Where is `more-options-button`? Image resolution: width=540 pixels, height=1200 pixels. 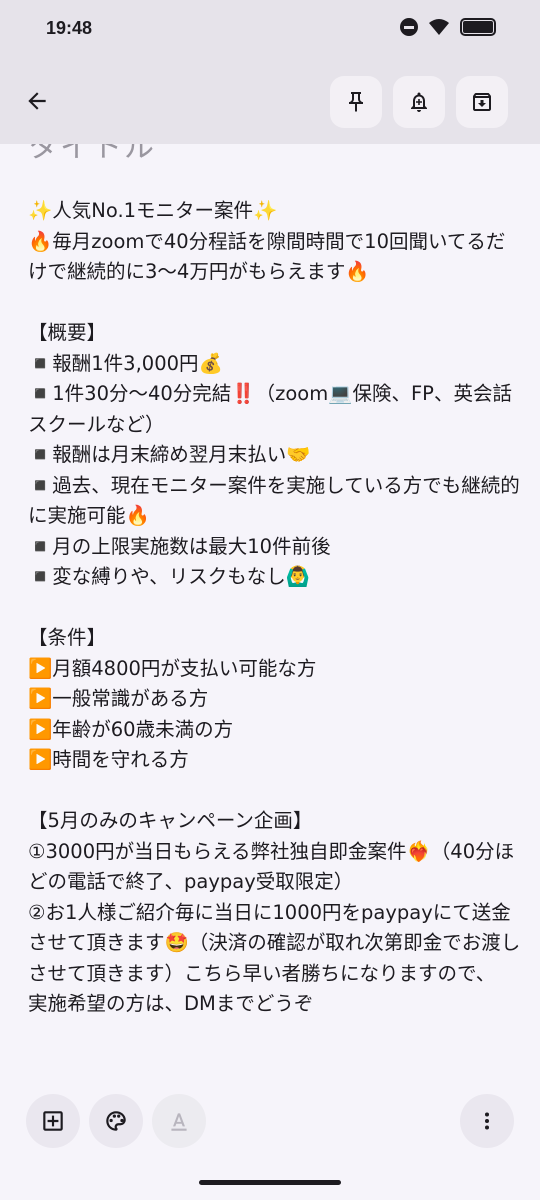 more-options-button is located at coordinates (487, 1121).